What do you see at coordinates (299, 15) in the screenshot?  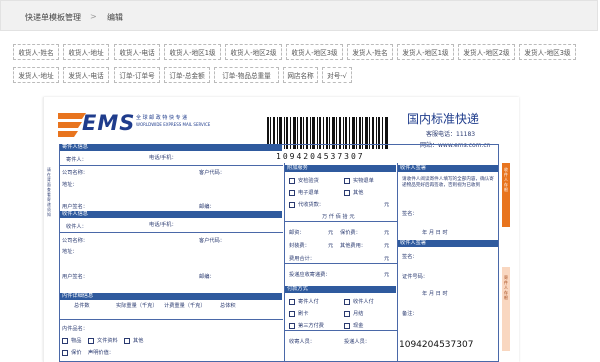 I see `breadcrumb: 快递单模板管理 > 编辑` at bounding box center [299, 15].